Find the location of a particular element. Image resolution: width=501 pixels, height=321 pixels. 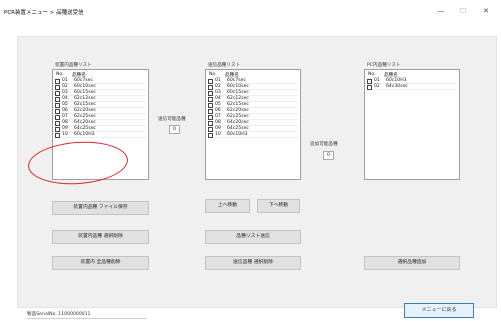

sendable-label: 送信可能品種 is located at coordinates (172, 119).